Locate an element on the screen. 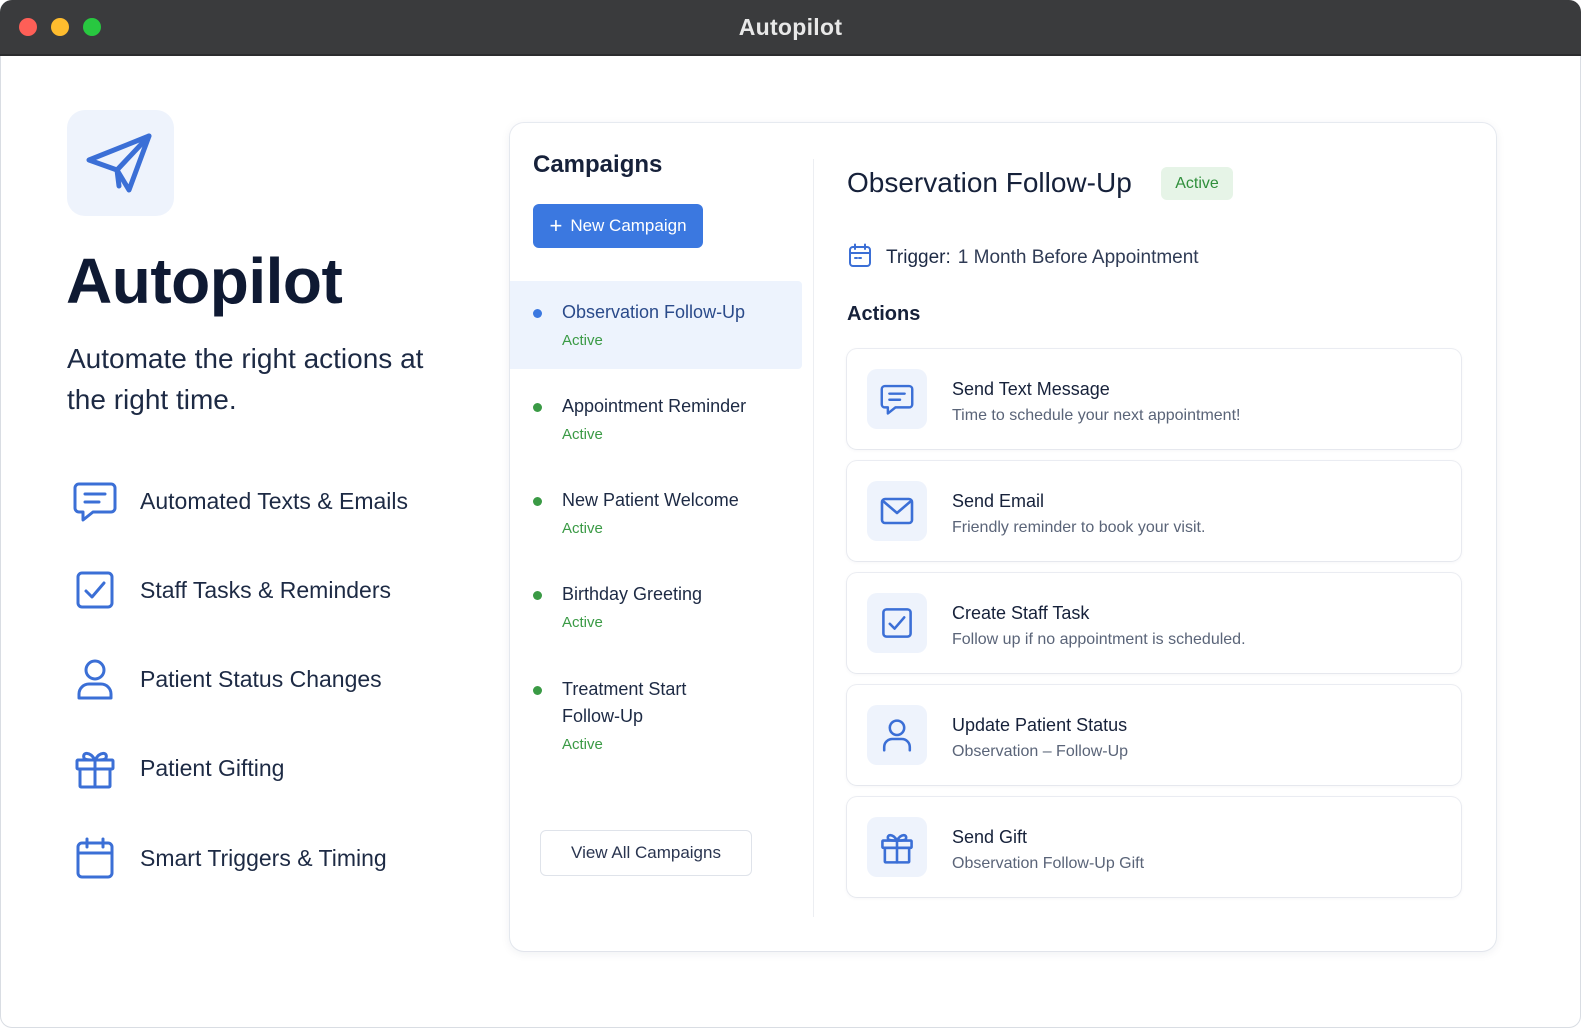  action-description: Friendly reminder to book your visit. is located at coordinates (1079, 527).